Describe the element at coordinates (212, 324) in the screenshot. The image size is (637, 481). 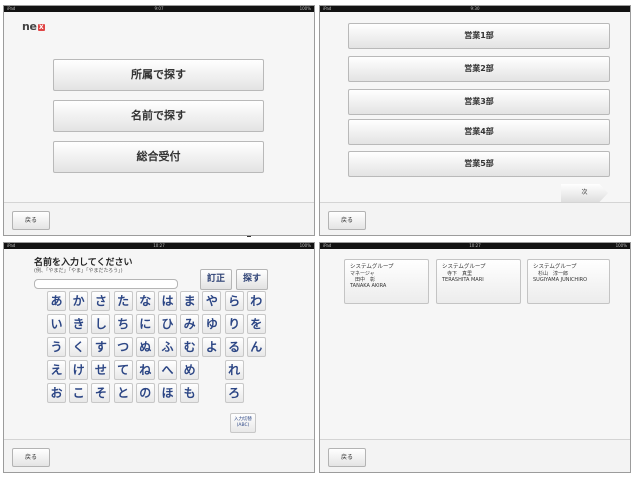
I see `kana-key: ゆ` at that location.